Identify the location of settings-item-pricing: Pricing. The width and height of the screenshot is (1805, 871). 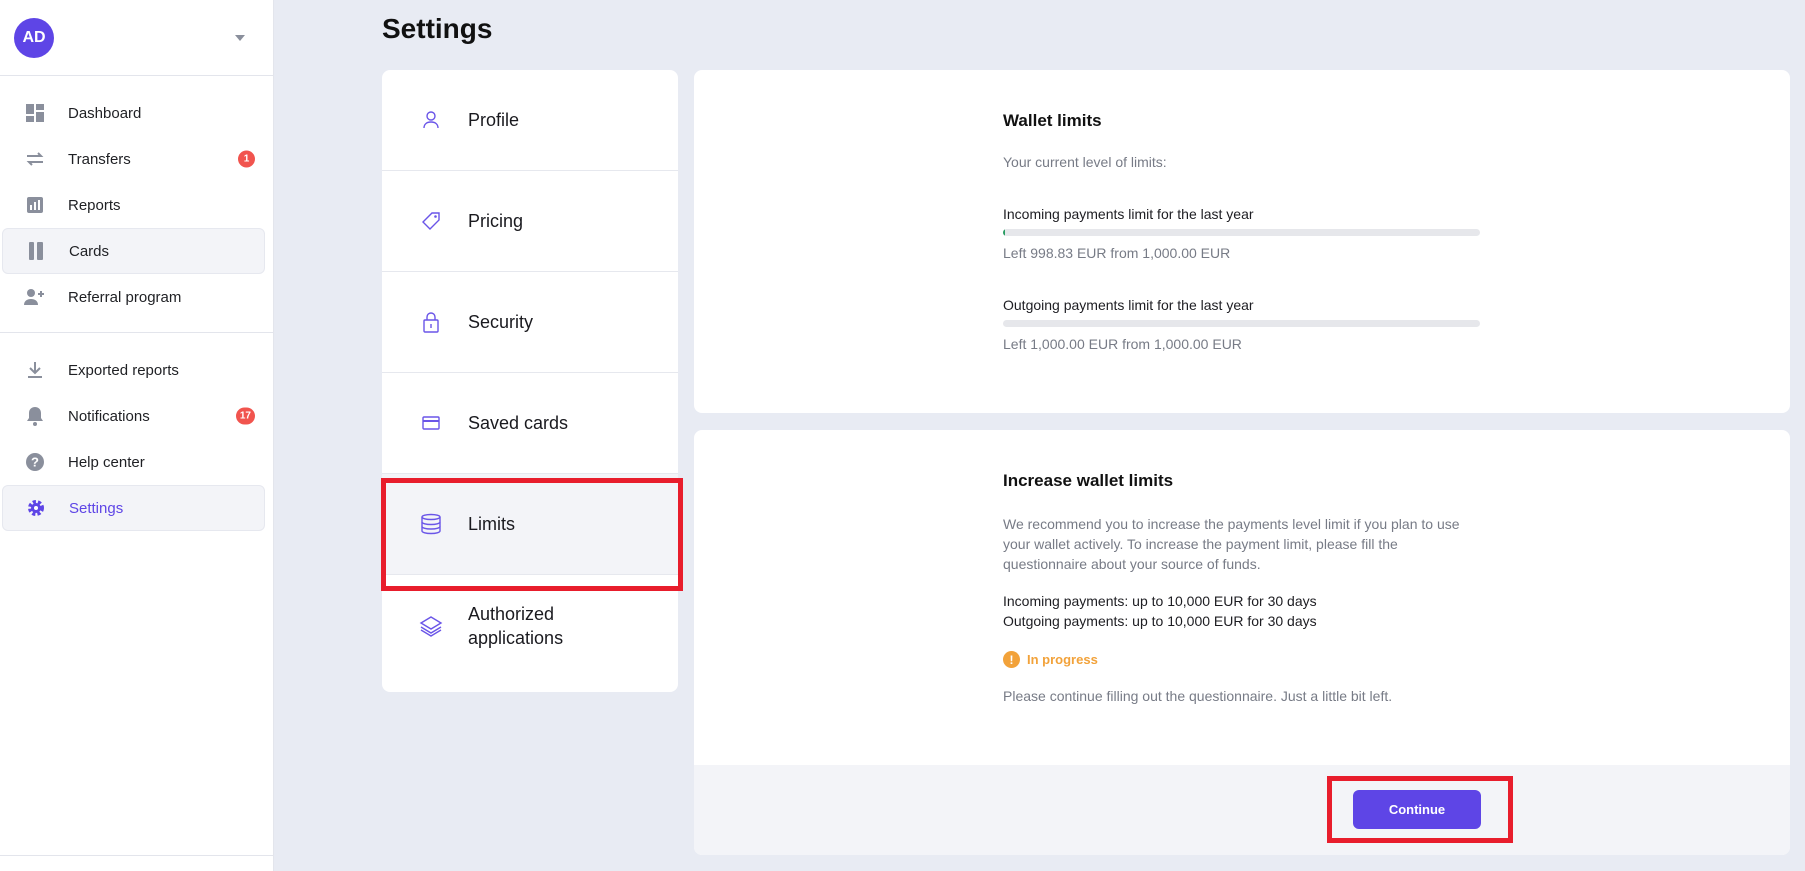
(530, 221).